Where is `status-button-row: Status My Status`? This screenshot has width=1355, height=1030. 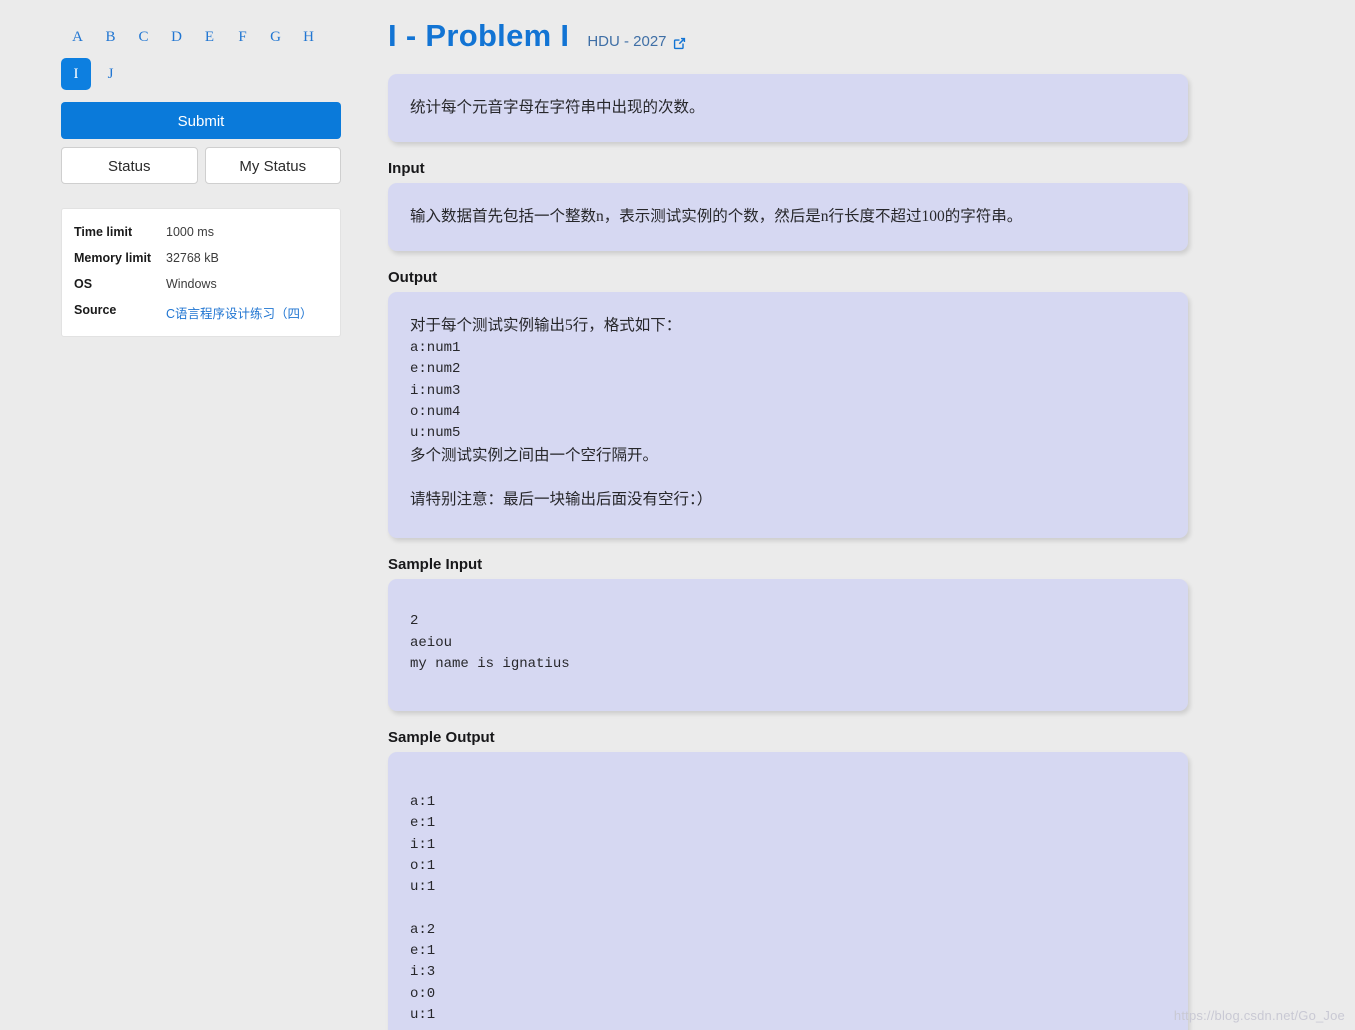 status-button-row: Status My Status is located at coordinates (201, 165).